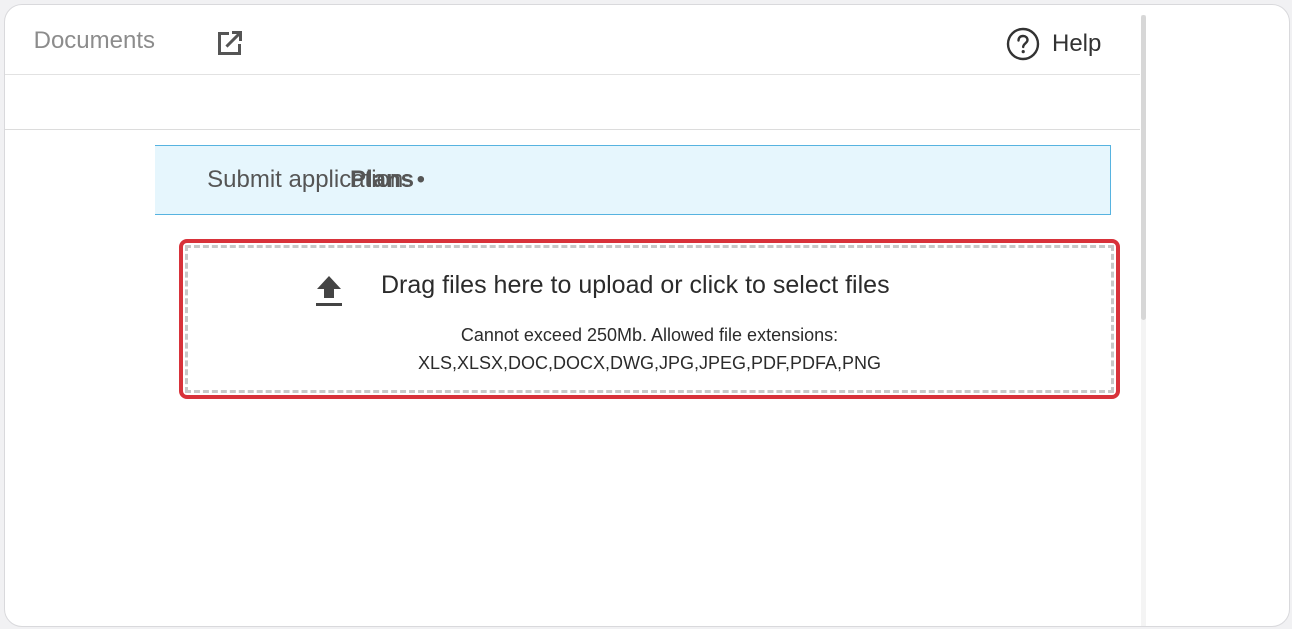 Image resolution: width=1292 pixels, height=629 pixels. I want to click on banner-bold-text: Plans, so click(382, 179).